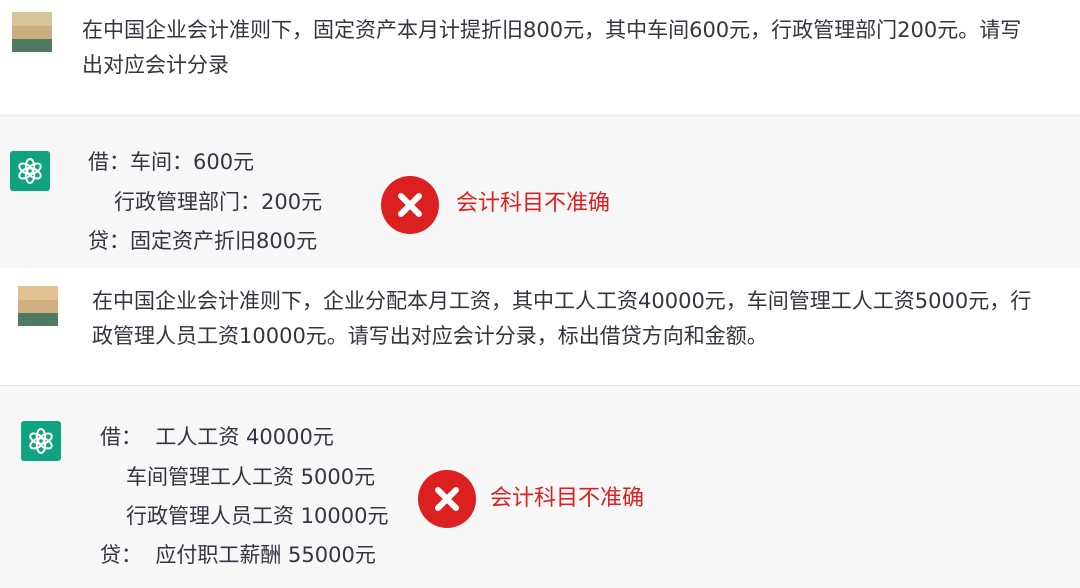  What do you see at coordinates (218, 202) in the screenshot?
I see `entry-debit-line: 行政管理部门：200元` at bounding box center [218, 202].